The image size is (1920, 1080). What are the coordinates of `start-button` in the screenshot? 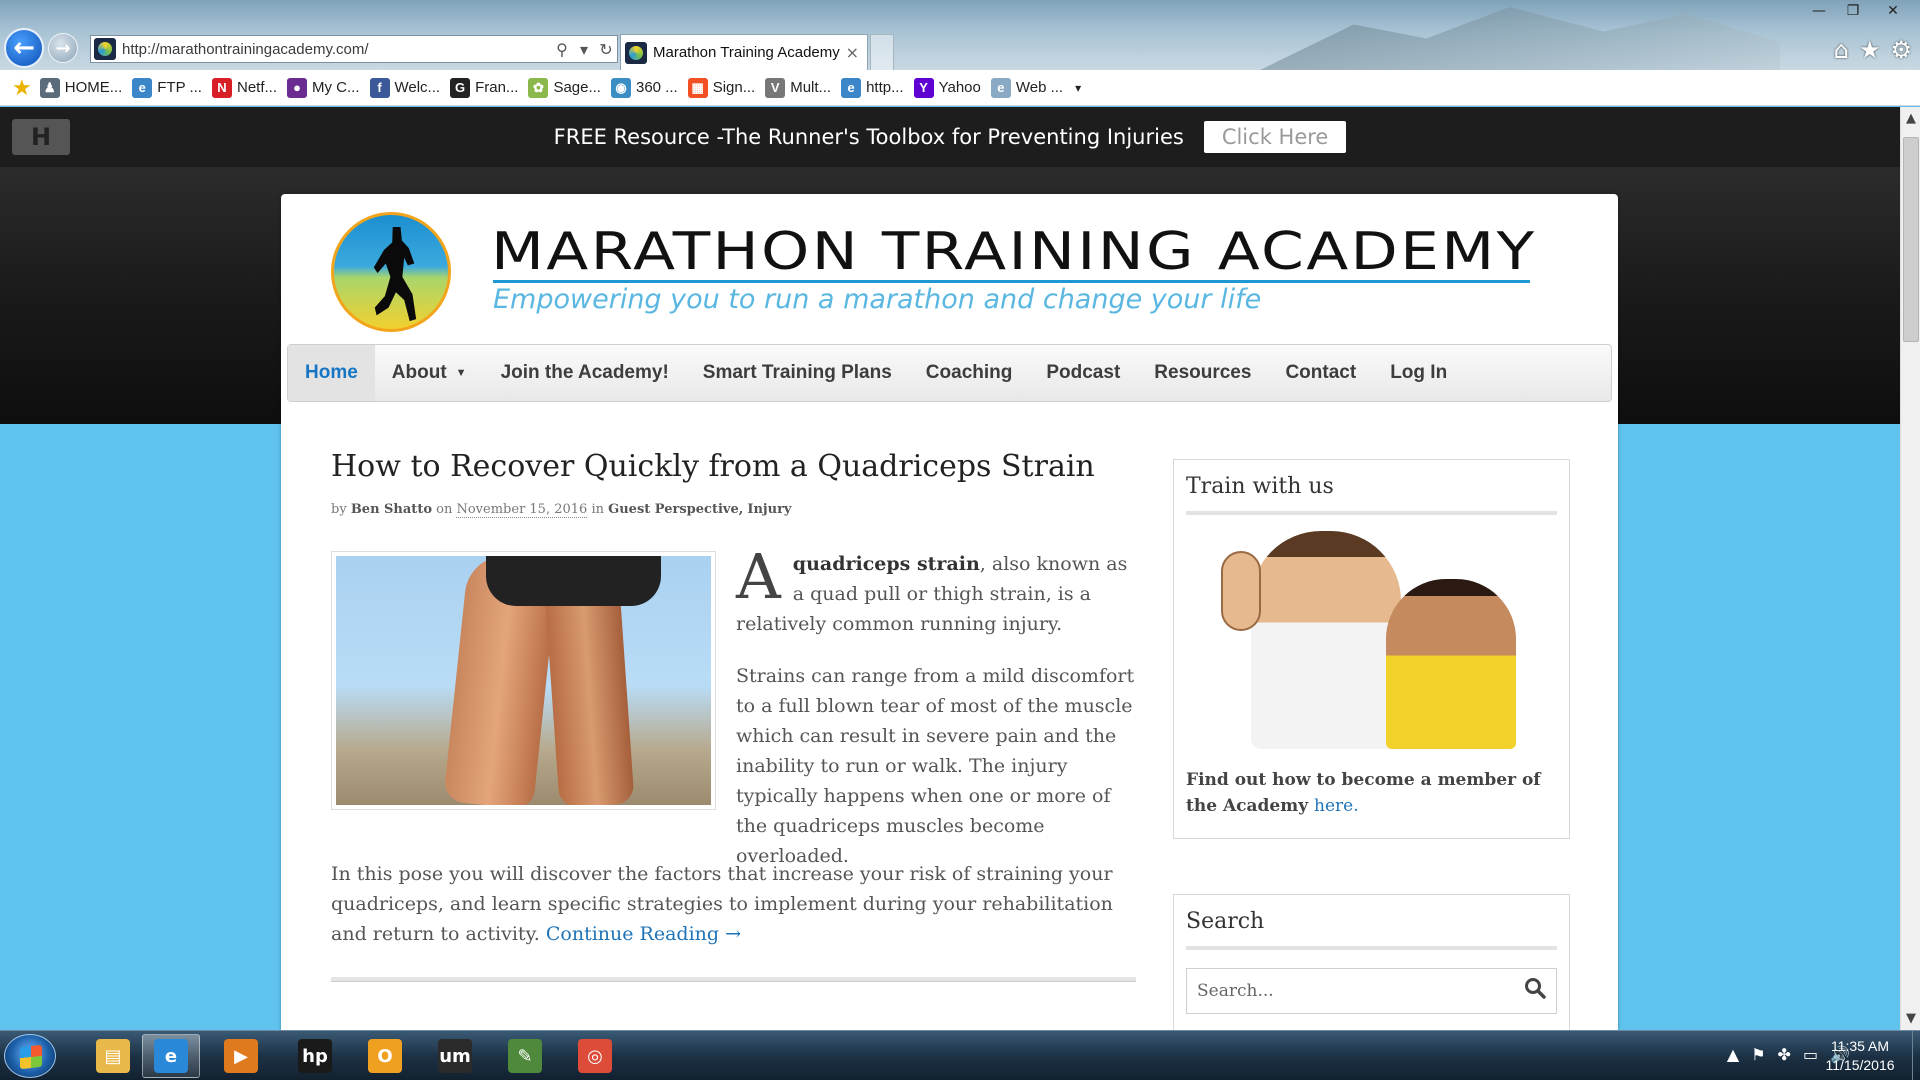 It's located at (30, 1056).